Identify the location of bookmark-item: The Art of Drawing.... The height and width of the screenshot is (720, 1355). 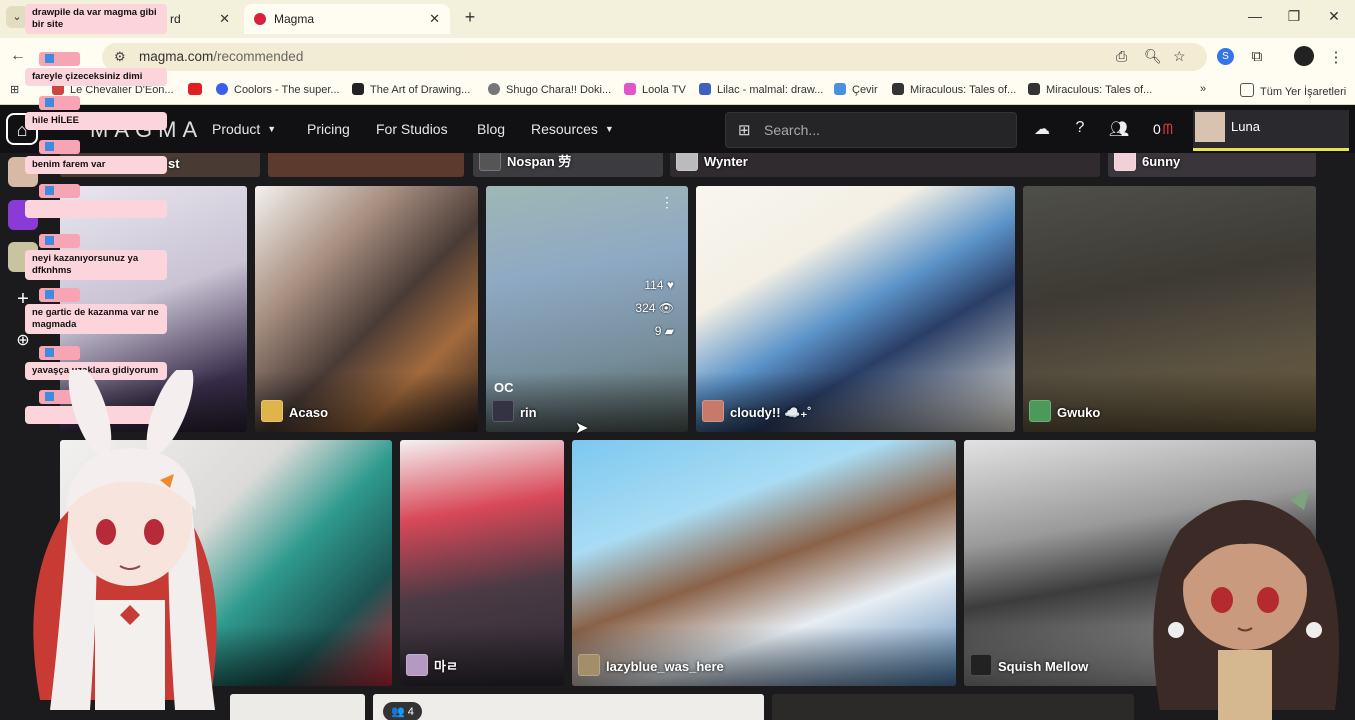
(411, 89).